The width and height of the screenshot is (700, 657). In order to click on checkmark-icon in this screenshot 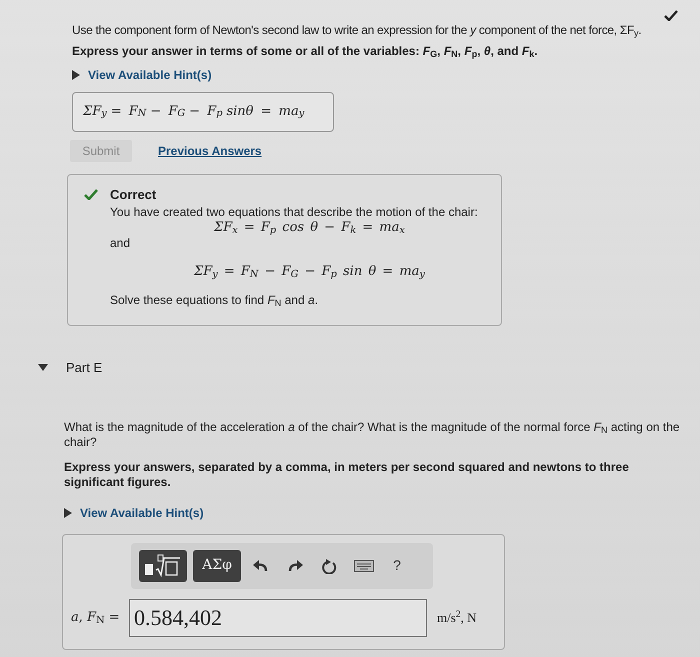, I will do `click(91, 194)`.